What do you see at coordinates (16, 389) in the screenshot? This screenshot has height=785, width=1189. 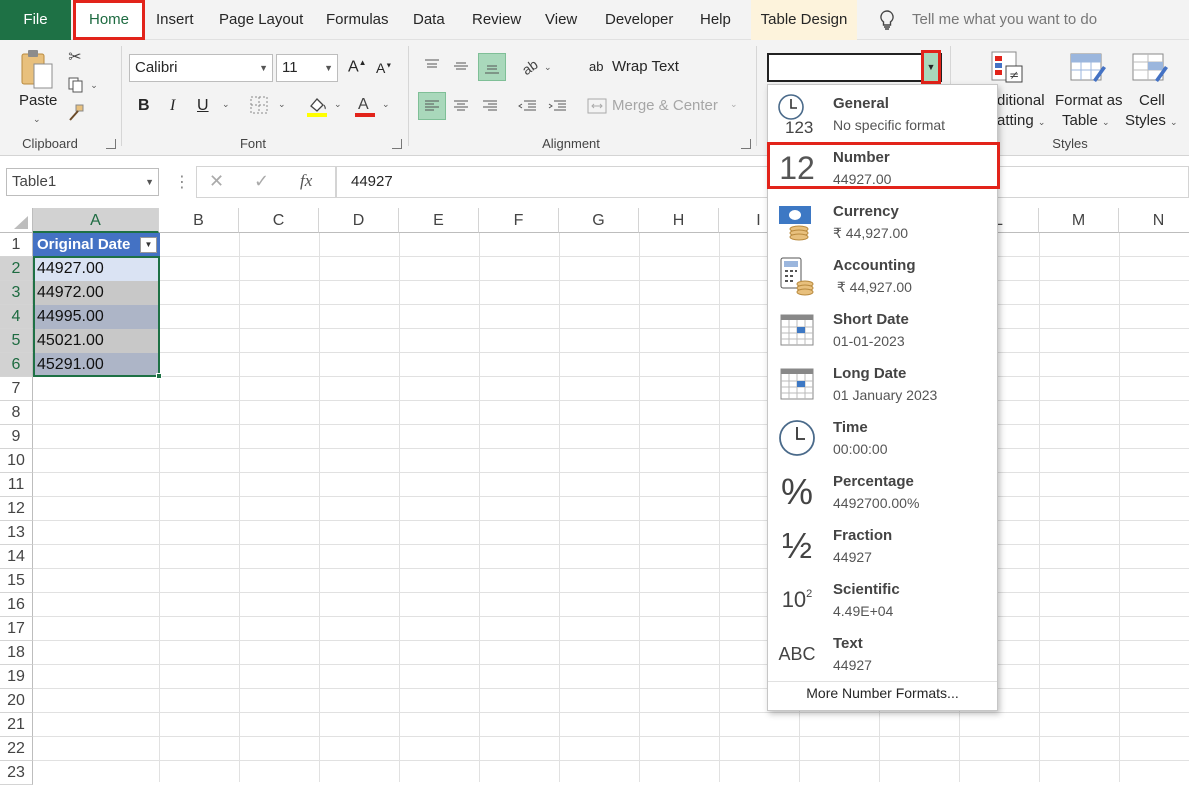 I see `row-header-7: 7` at bounding box center [16, 389].